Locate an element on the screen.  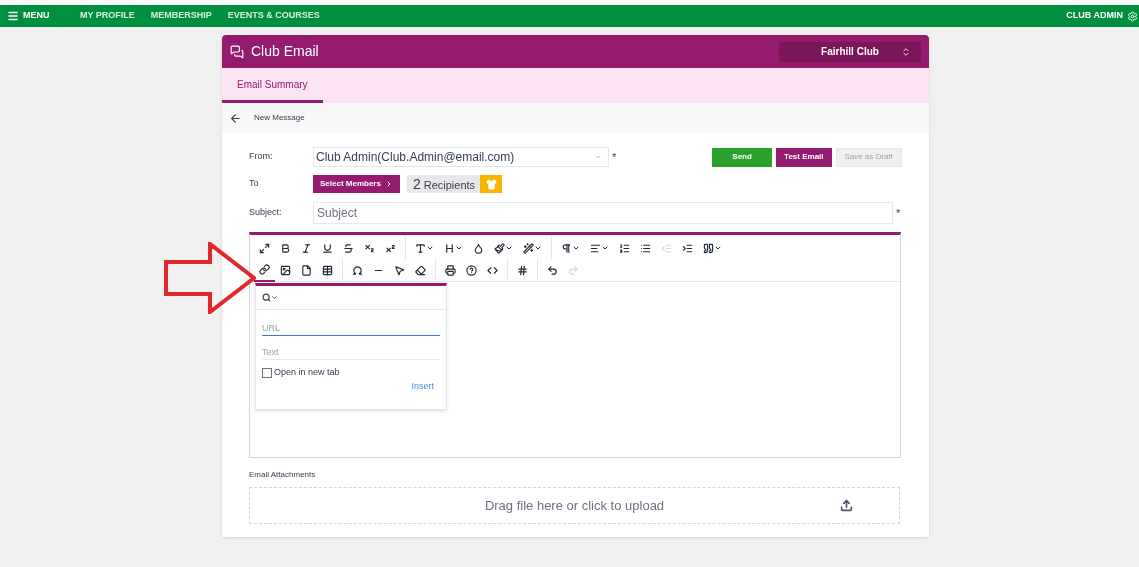
italic-icon is located at coordinates (306, 248).